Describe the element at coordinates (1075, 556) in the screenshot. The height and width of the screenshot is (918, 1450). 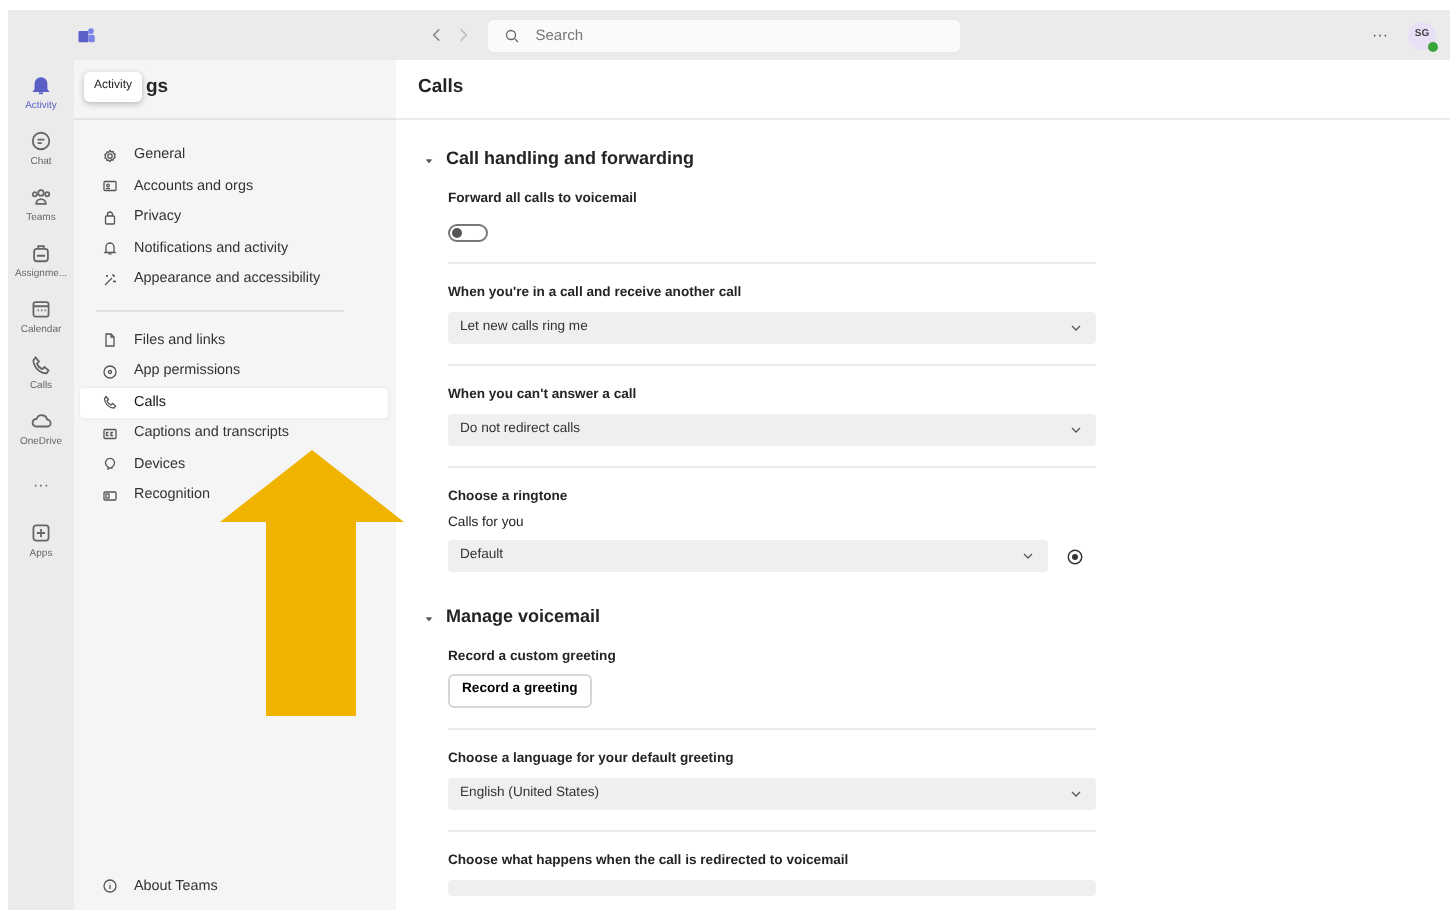
I see `play-preview-icon` at that location.